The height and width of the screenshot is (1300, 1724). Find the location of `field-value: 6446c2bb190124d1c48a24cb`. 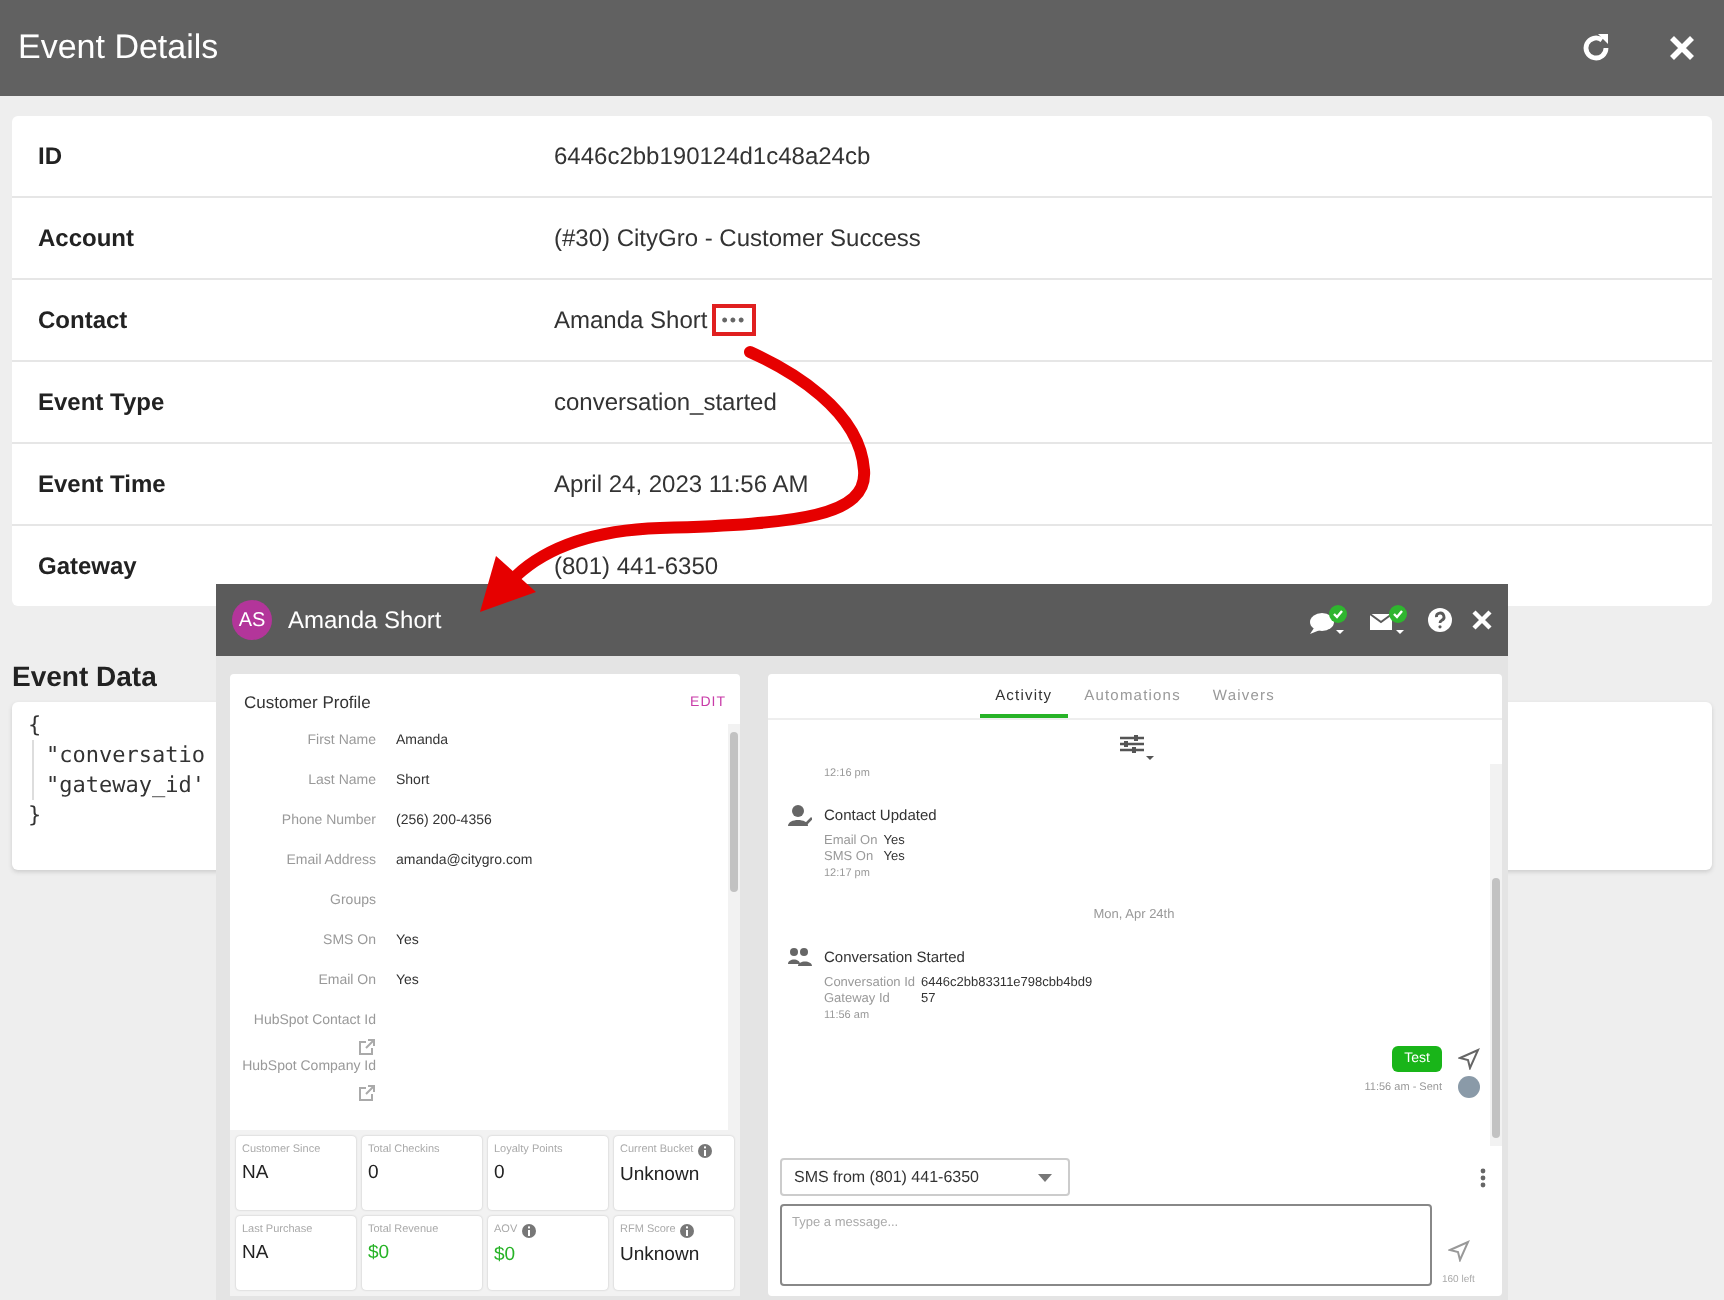

field-value: 6446c2bb190124d1c48a24cb is located at coordinates (712, 156).